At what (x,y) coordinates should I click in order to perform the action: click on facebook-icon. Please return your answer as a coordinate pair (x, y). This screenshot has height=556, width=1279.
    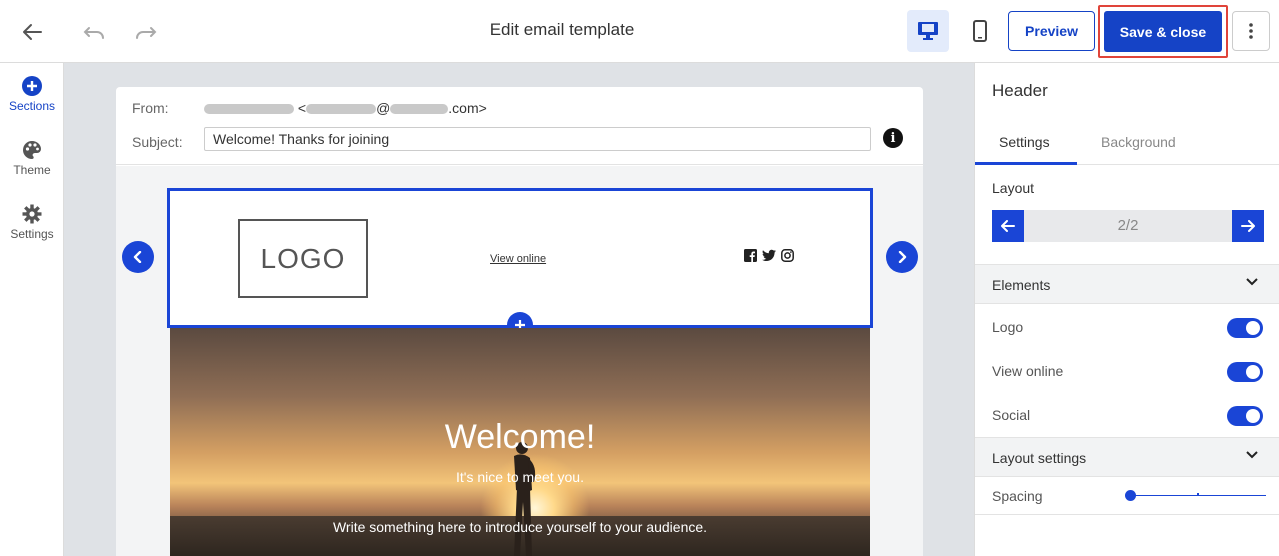
    Looking at the image, I should click on (750, 255).